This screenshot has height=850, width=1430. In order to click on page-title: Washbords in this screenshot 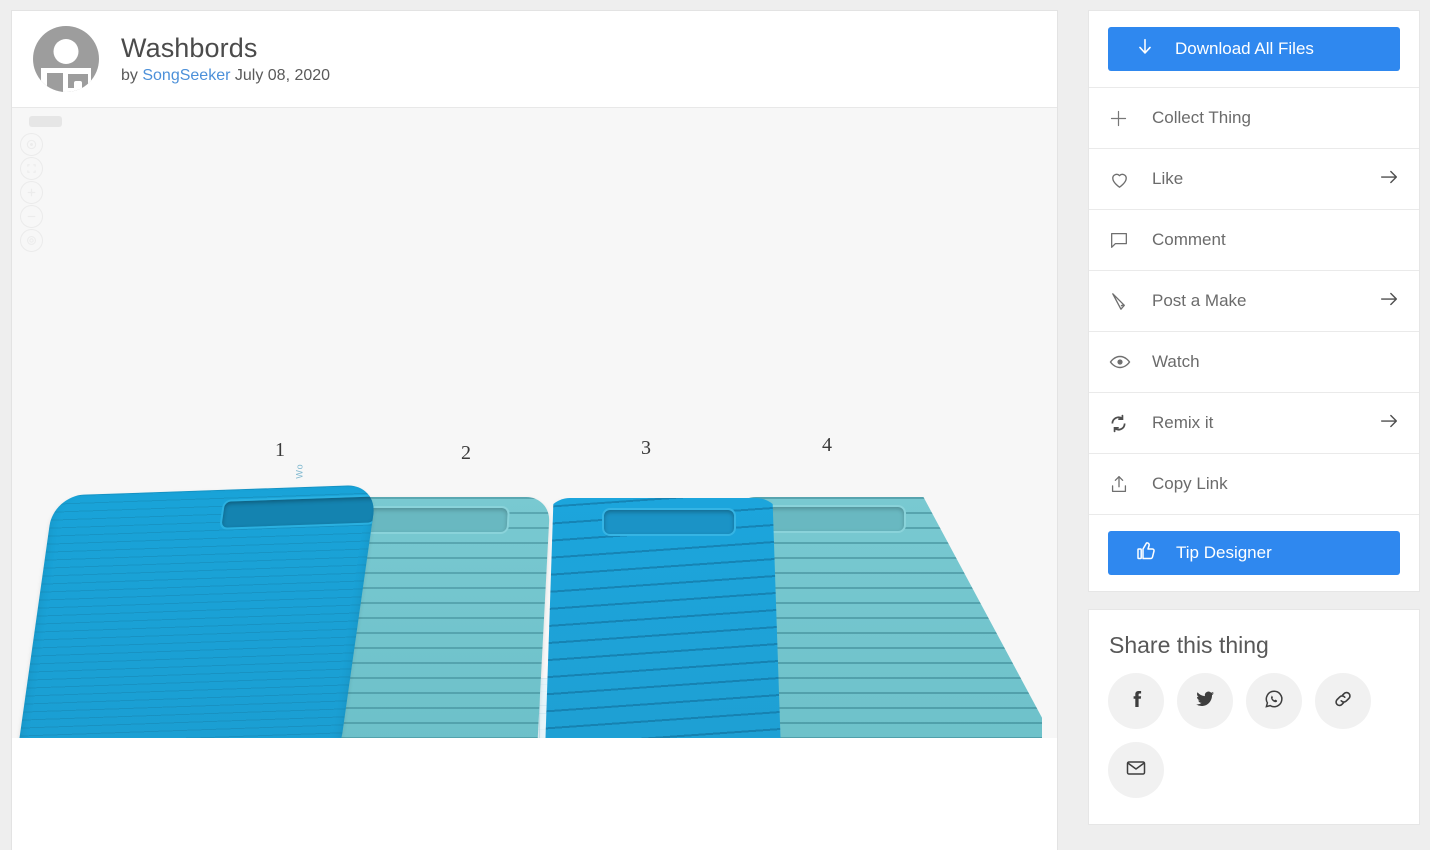, I will do `click(189, 48)`.